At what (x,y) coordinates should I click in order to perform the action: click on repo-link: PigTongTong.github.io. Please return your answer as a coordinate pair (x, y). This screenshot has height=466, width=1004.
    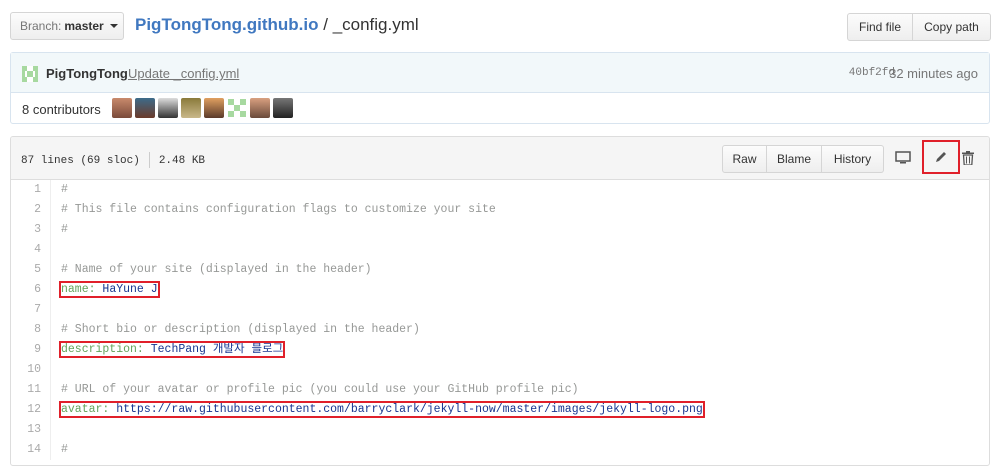
    Looking at the image, I should click on (226, 24).